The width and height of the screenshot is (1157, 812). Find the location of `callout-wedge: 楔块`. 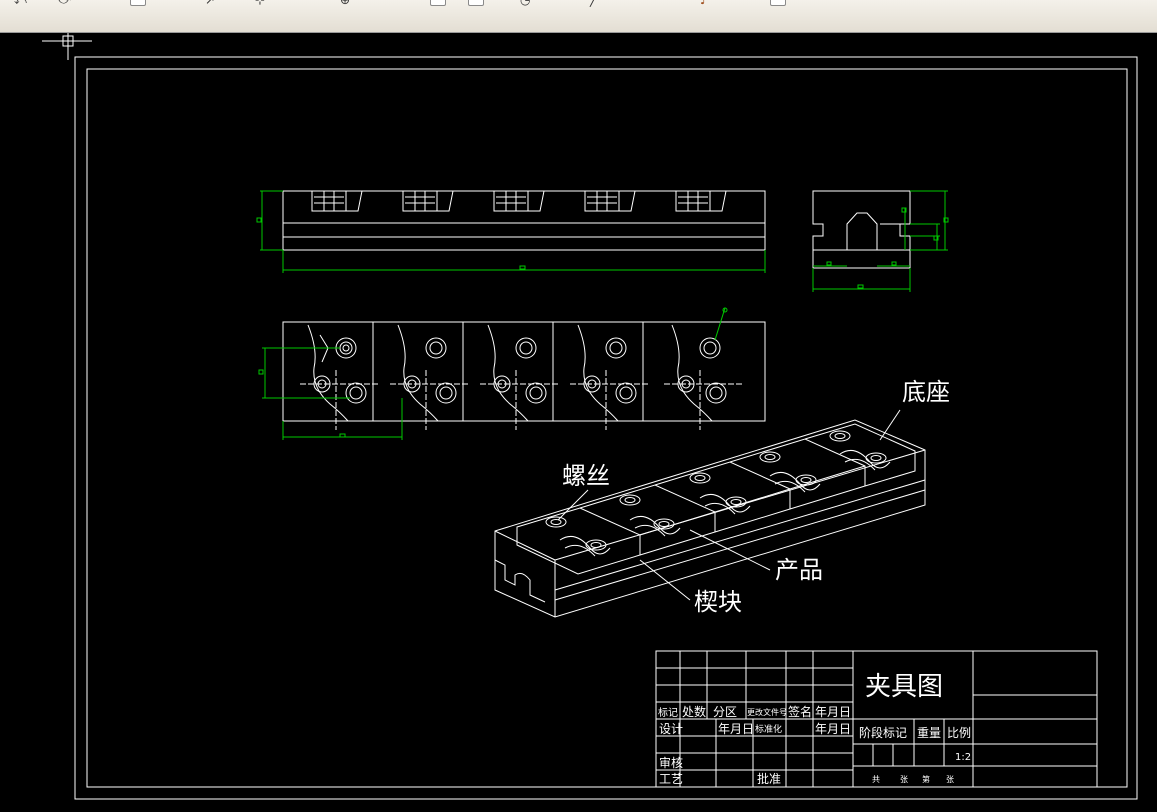

callout-wedge: 楔块 is located at coordinates (718, 602).